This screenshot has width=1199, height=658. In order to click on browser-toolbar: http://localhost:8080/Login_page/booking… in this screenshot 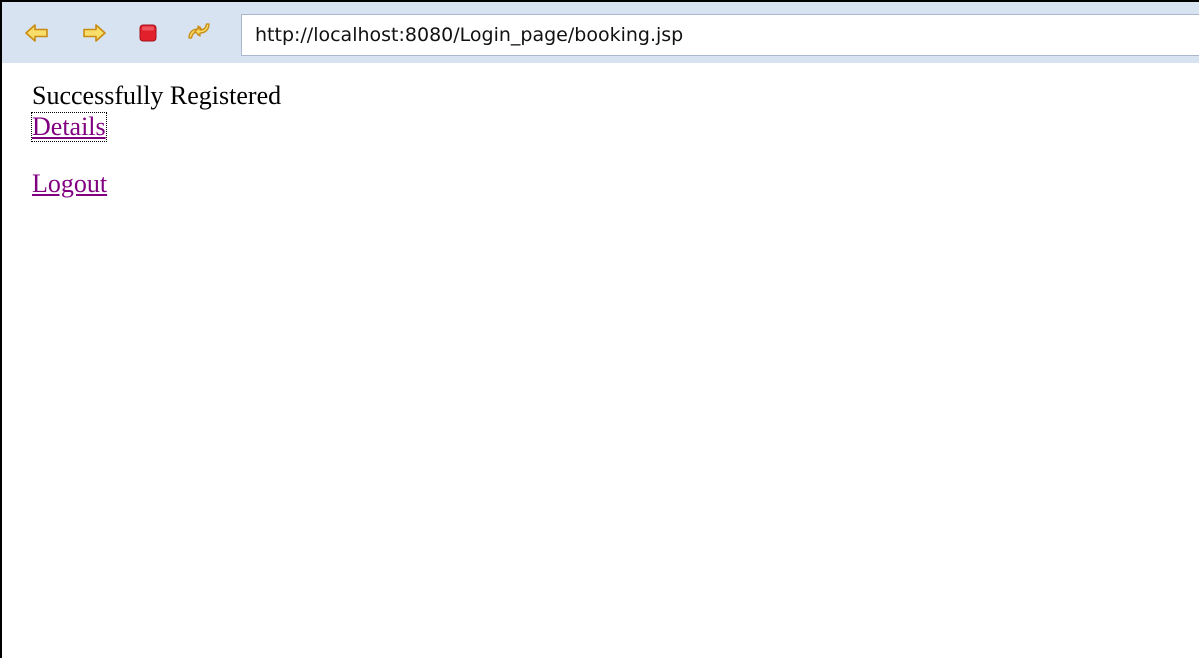, I will do `click(600, 32)`.